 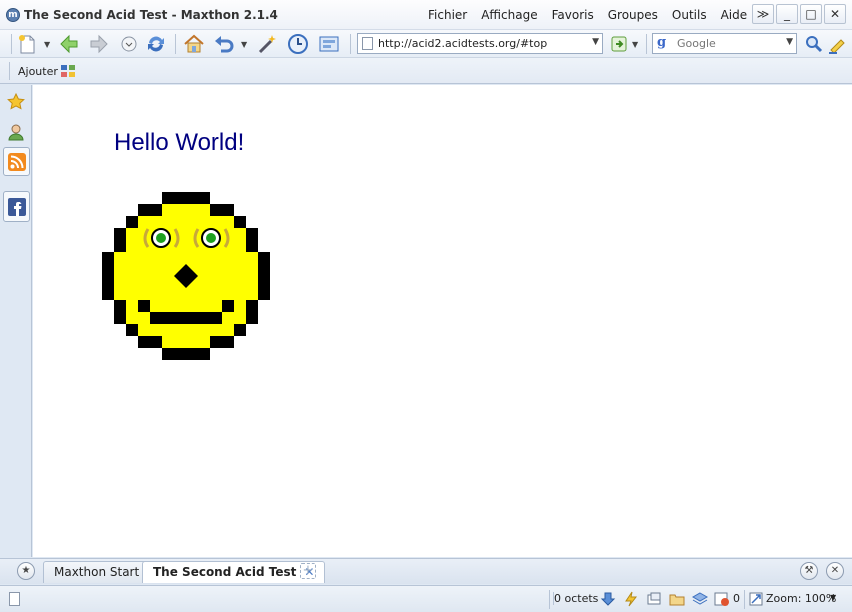 What do you see at coordinates (608, 599) in the screenshot?
I see `download-icon` at bounding box center [608, 599].